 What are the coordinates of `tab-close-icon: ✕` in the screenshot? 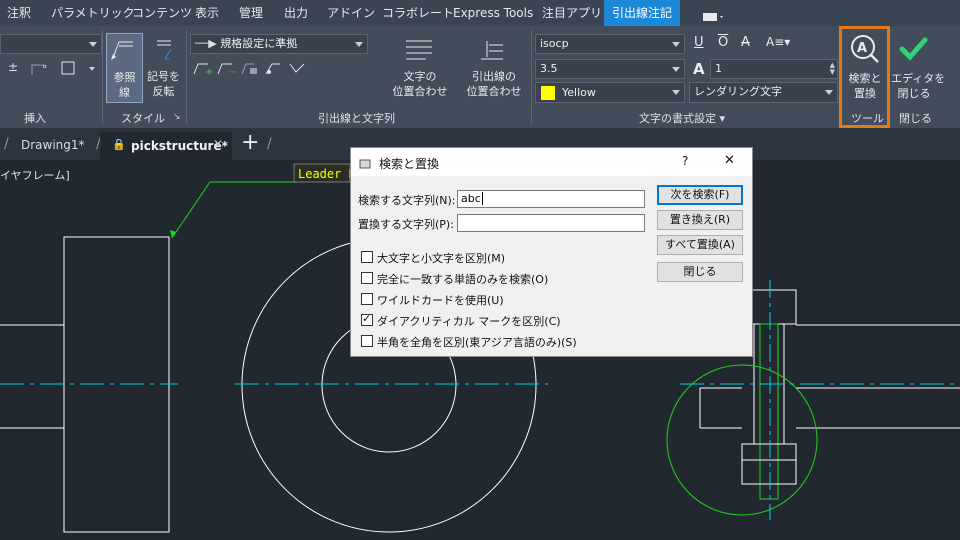 It's located at (218, 144).